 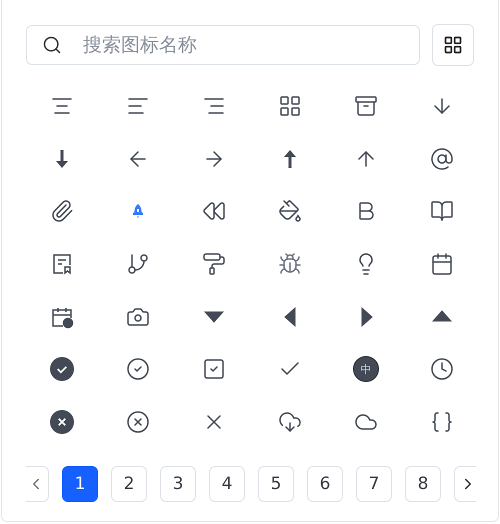 What do you see at coordinates (214, 317) in the screenshot?
I see `triangle-down-icon` at bounding box center [214, 317].